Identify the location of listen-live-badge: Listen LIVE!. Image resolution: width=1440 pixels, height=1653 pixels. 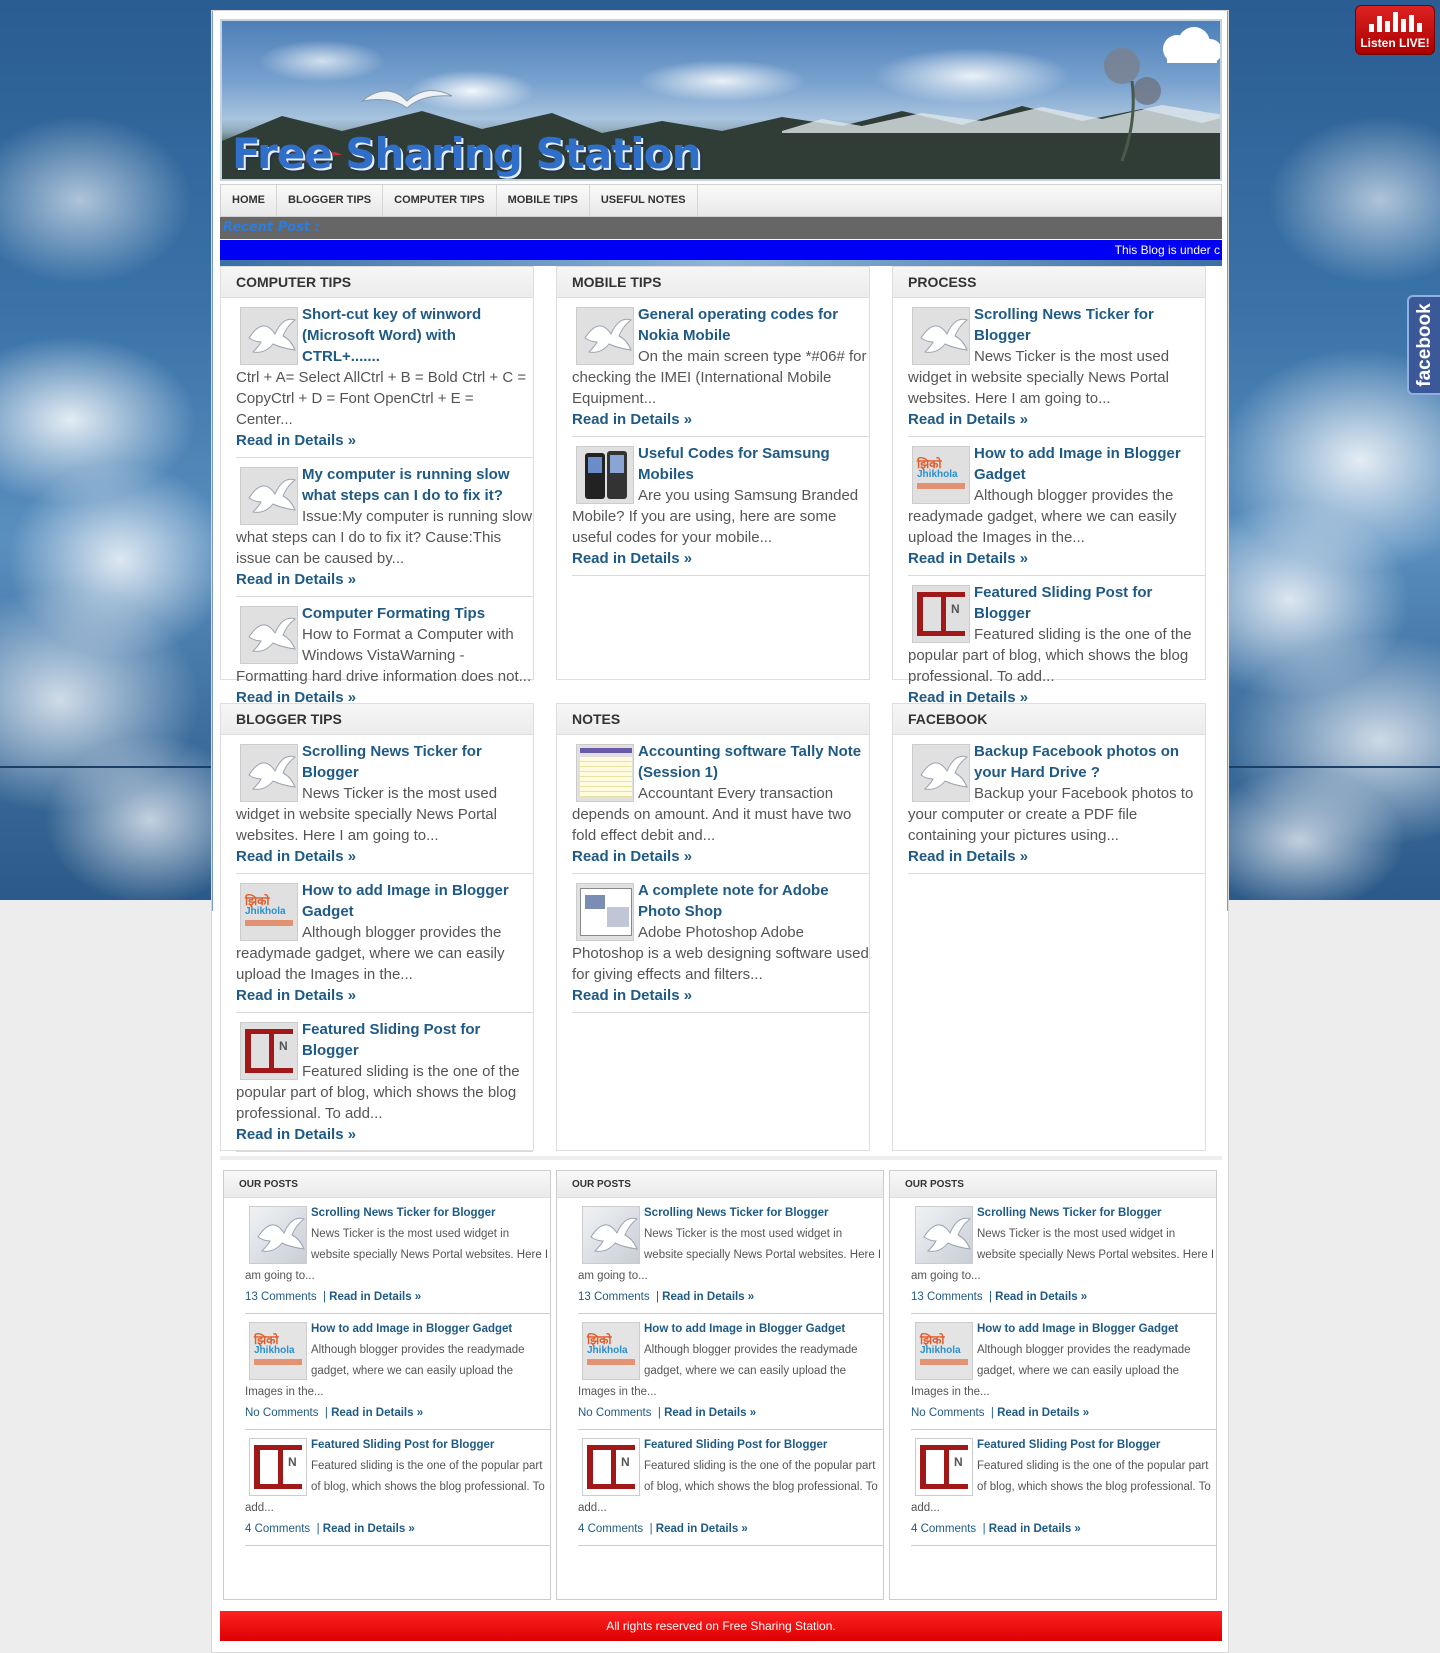
(1395, 30).